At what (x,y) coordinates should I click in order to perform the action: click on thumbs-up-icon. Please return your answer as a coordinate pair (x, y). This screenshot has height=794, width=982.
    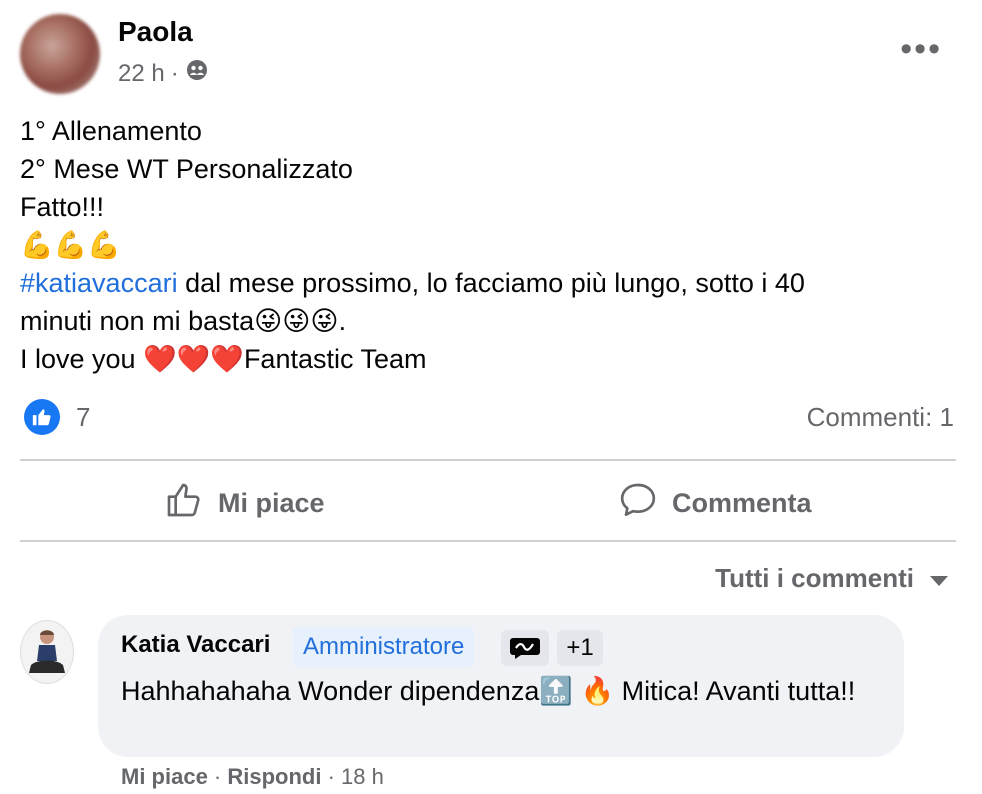
    Looking at the image, I should click on (42, 417).